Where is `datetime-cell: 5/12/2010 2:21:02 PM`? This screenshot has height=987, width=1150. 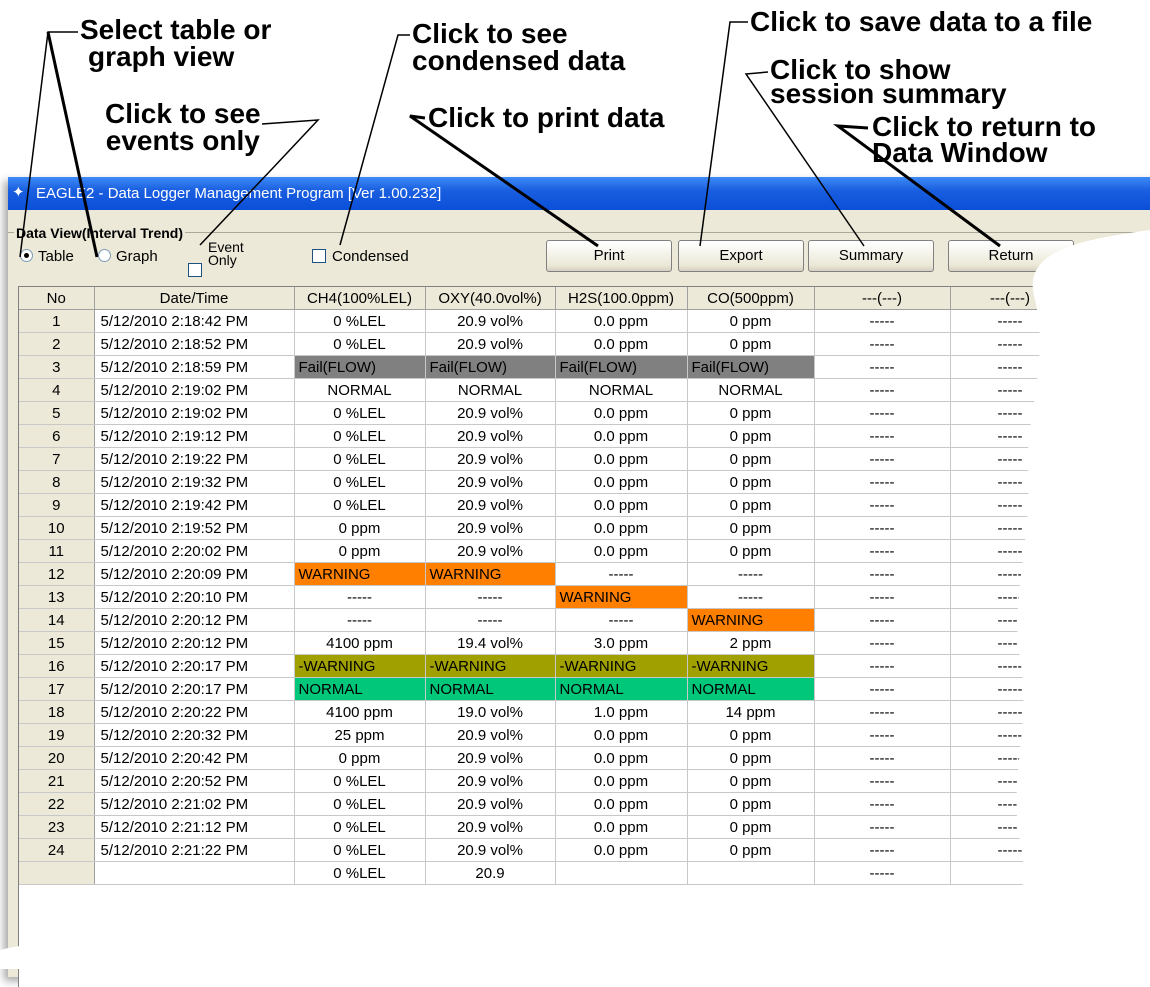
datetime-cell: 5/12/2010 2:21:02 PM is located at coordinates (194, 804).